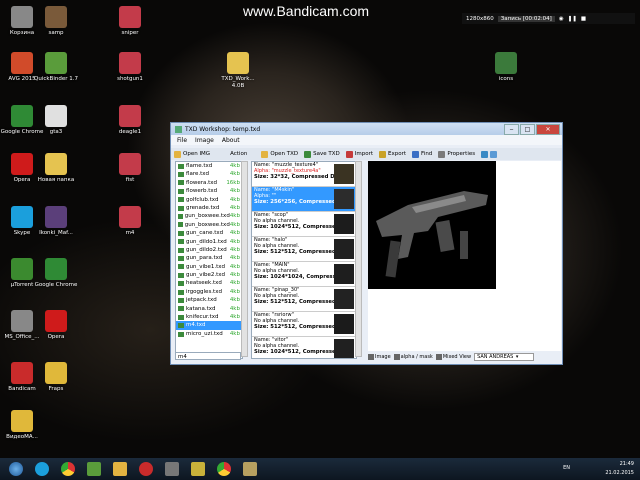 The image size is (640, 480). Describe the element at coordinates (199, 166) in the screenshot. I see `file-name: flame.txd` at that location.